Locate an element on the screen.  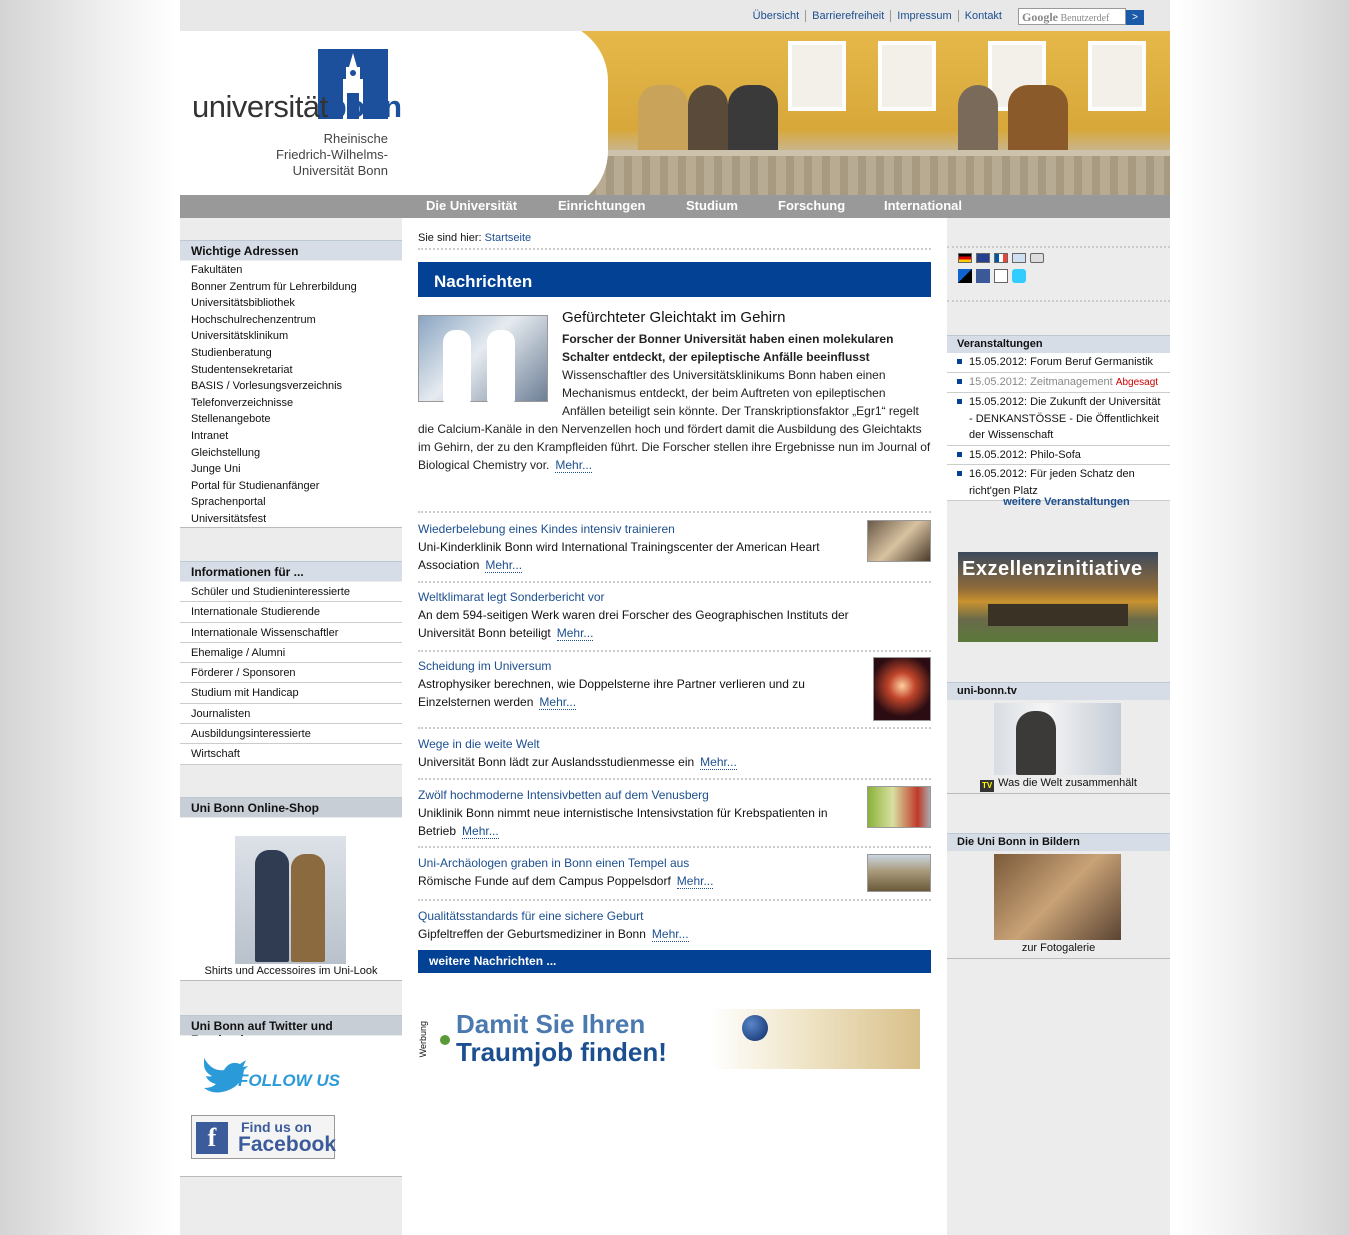
news-title: Weltklimarat legt Sonderbericht vor is located at coordinates (674, 597).